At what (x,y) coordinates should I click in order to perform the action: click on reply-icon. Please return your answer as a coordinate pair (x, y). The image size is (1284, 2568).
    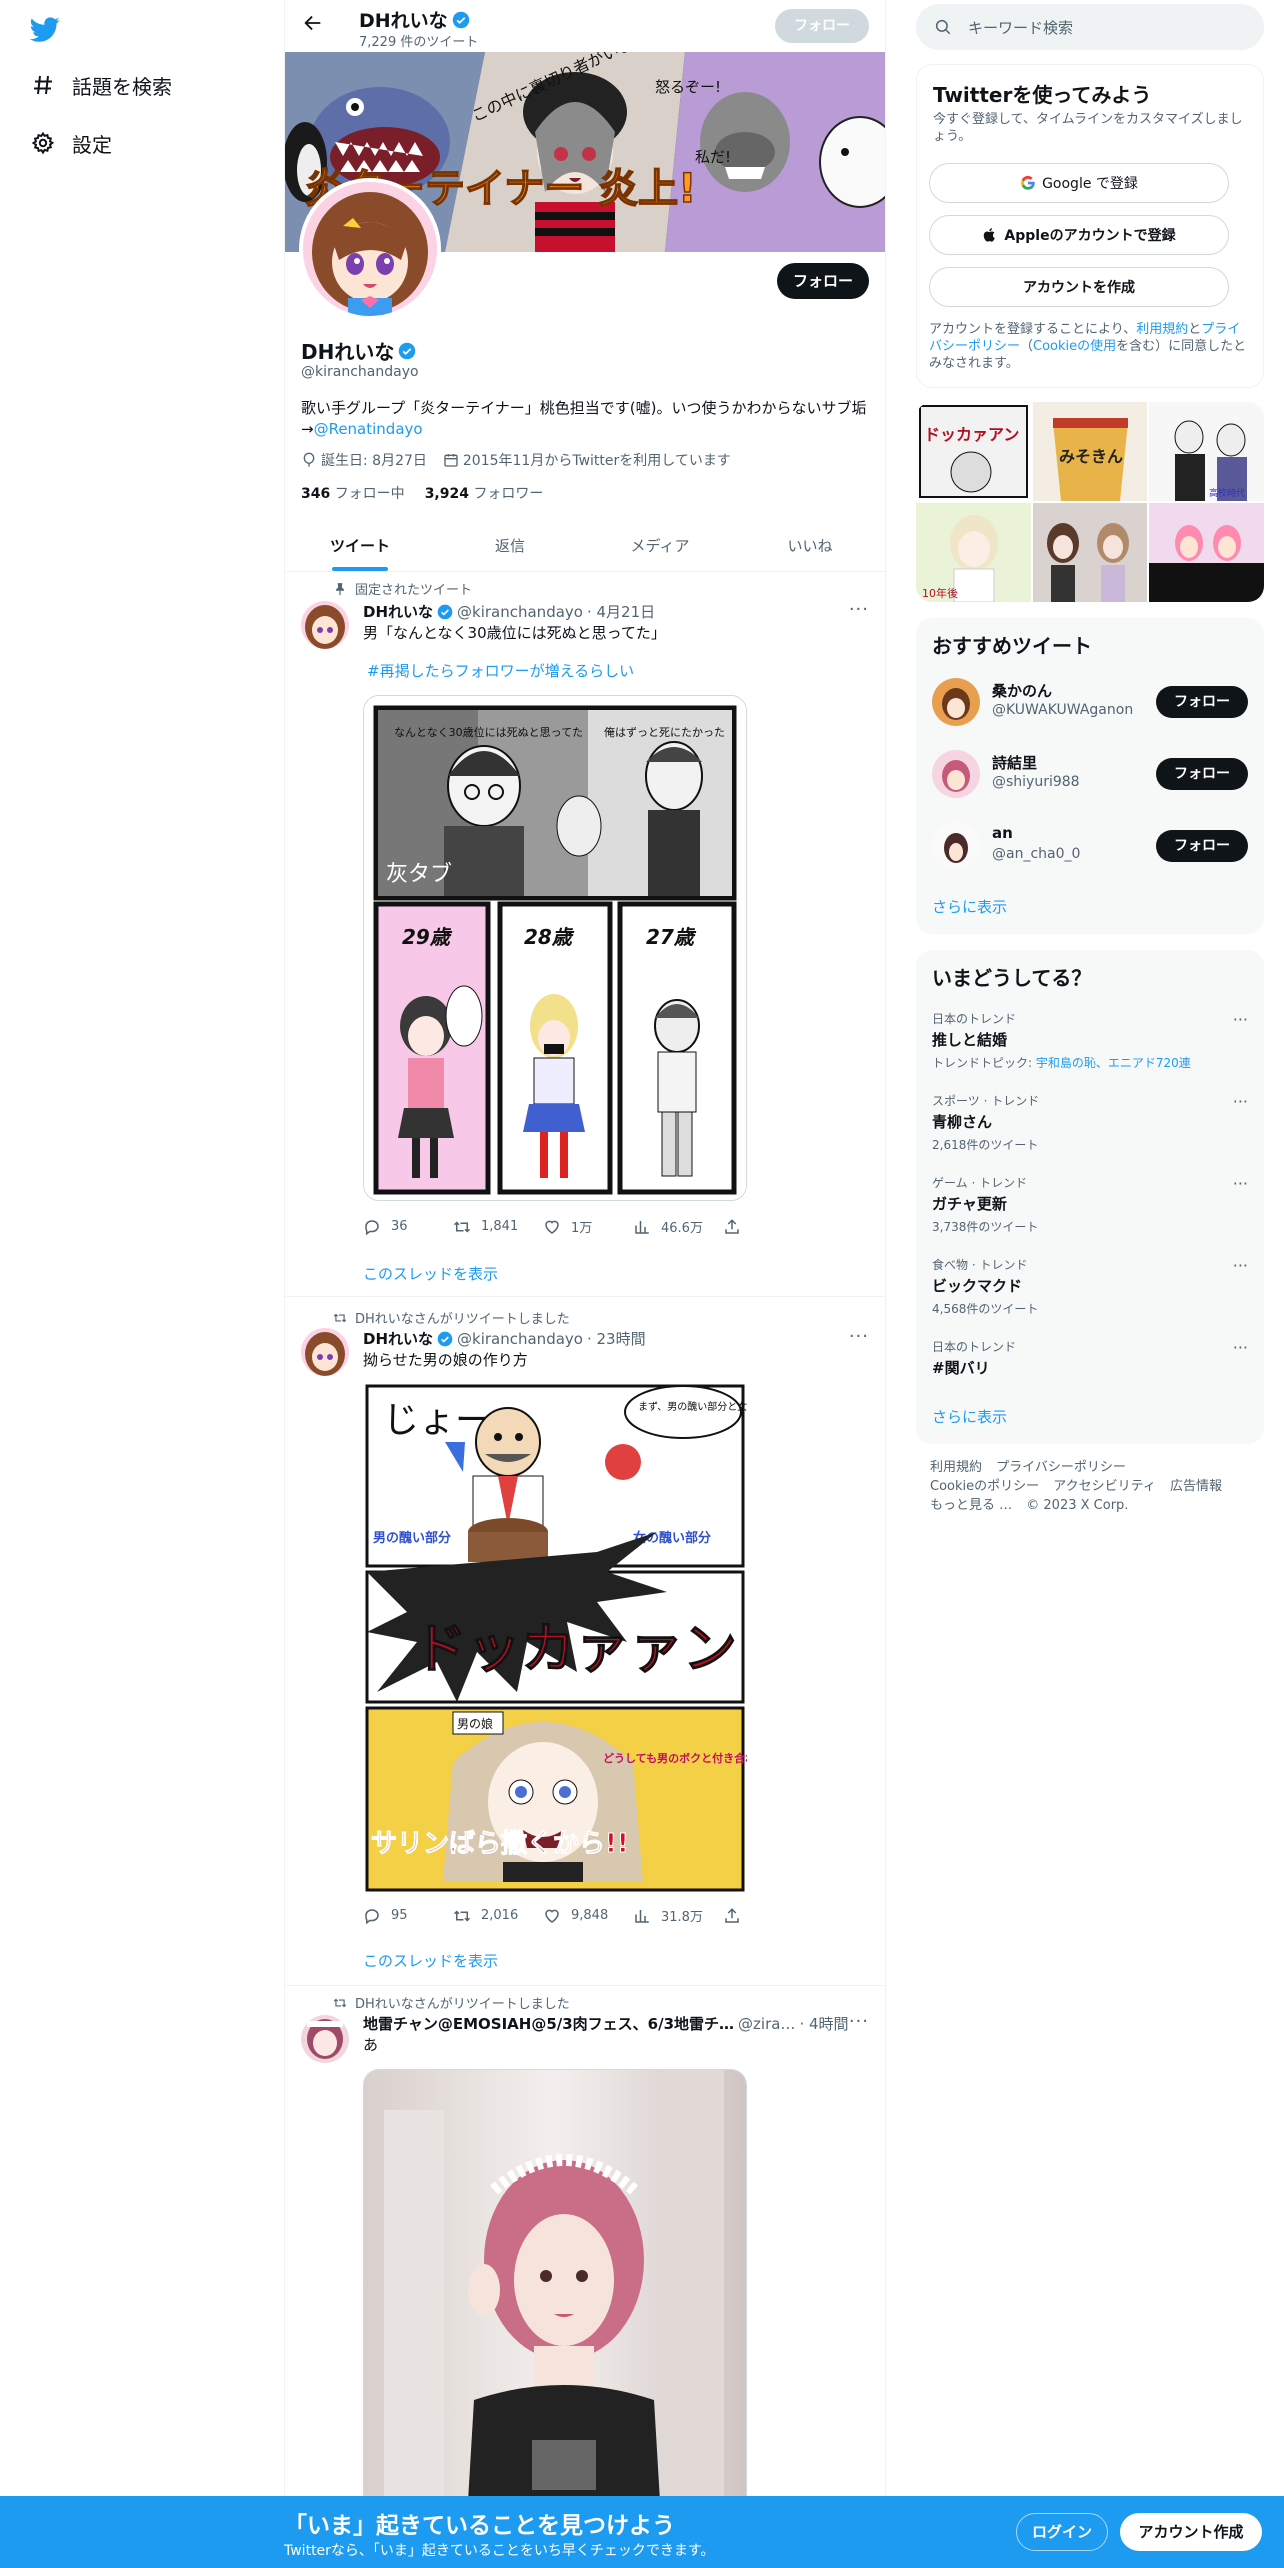
    Looking at the image, I should click on (372, 1227).